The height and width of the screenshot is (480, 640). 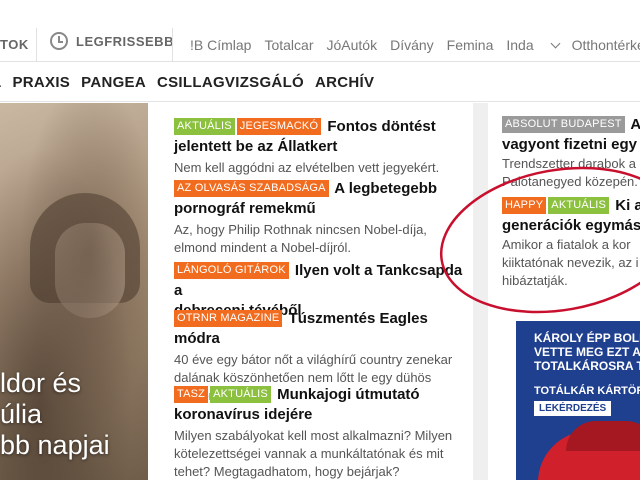 I want to click on lead-line: hibáztatják., so click(x=535, y=280).